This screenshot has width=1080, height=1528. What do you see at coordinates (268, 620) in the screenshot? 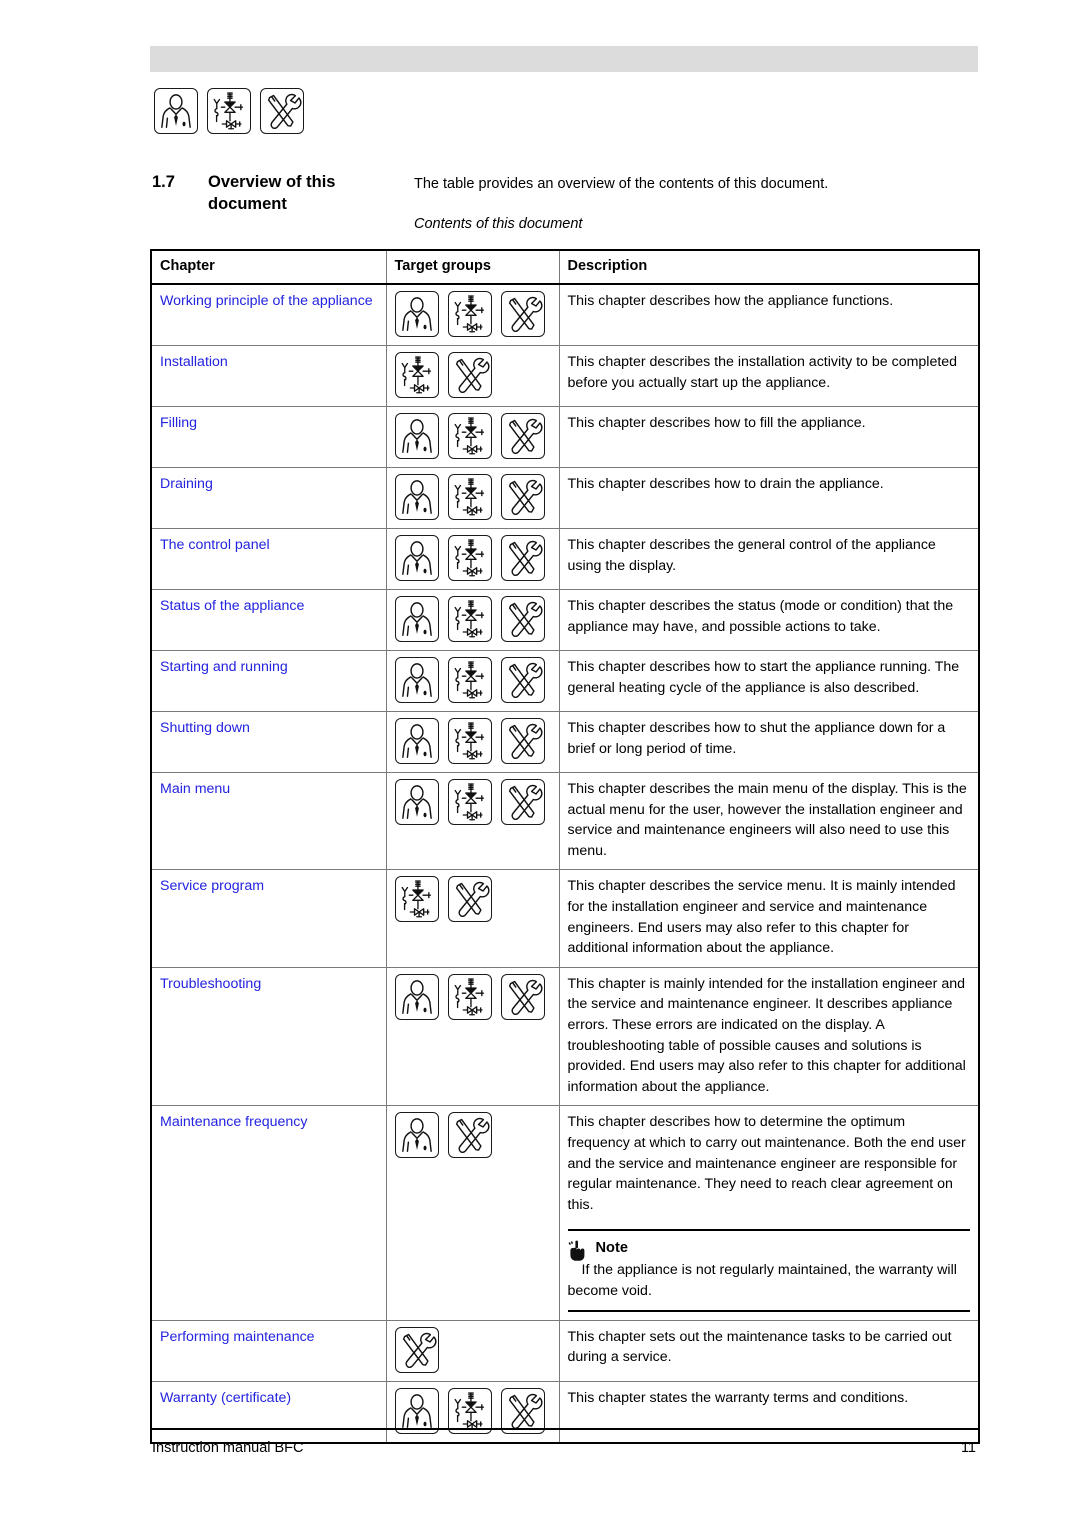
I see `chapter-link: Status of the appliance` at bounding box center [268, 620].